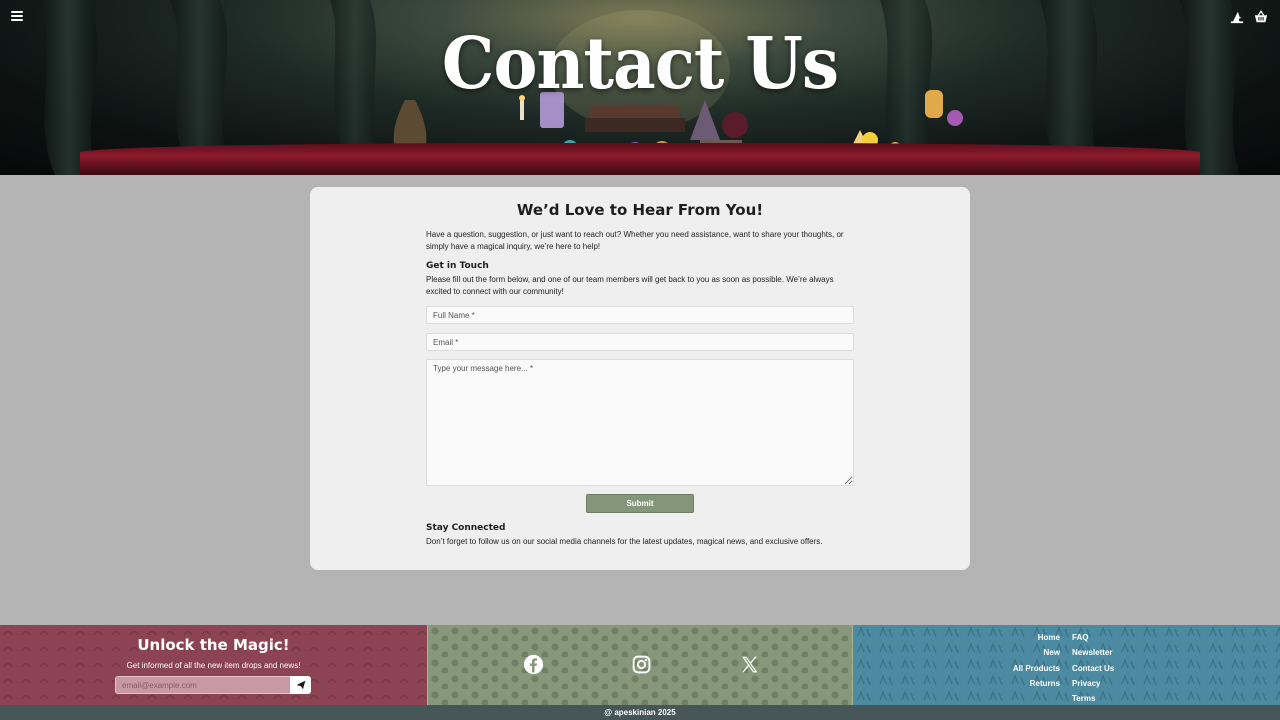 The image size is (1280, 720). I want to click on shopping-basket-icon, so click(1261, 17).